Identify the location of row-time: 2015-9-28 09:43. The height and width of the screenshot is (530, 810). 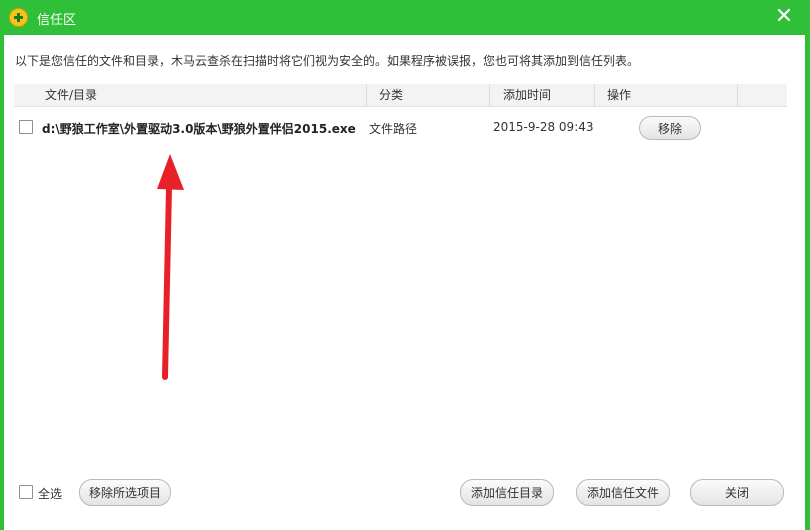
(543, 127).